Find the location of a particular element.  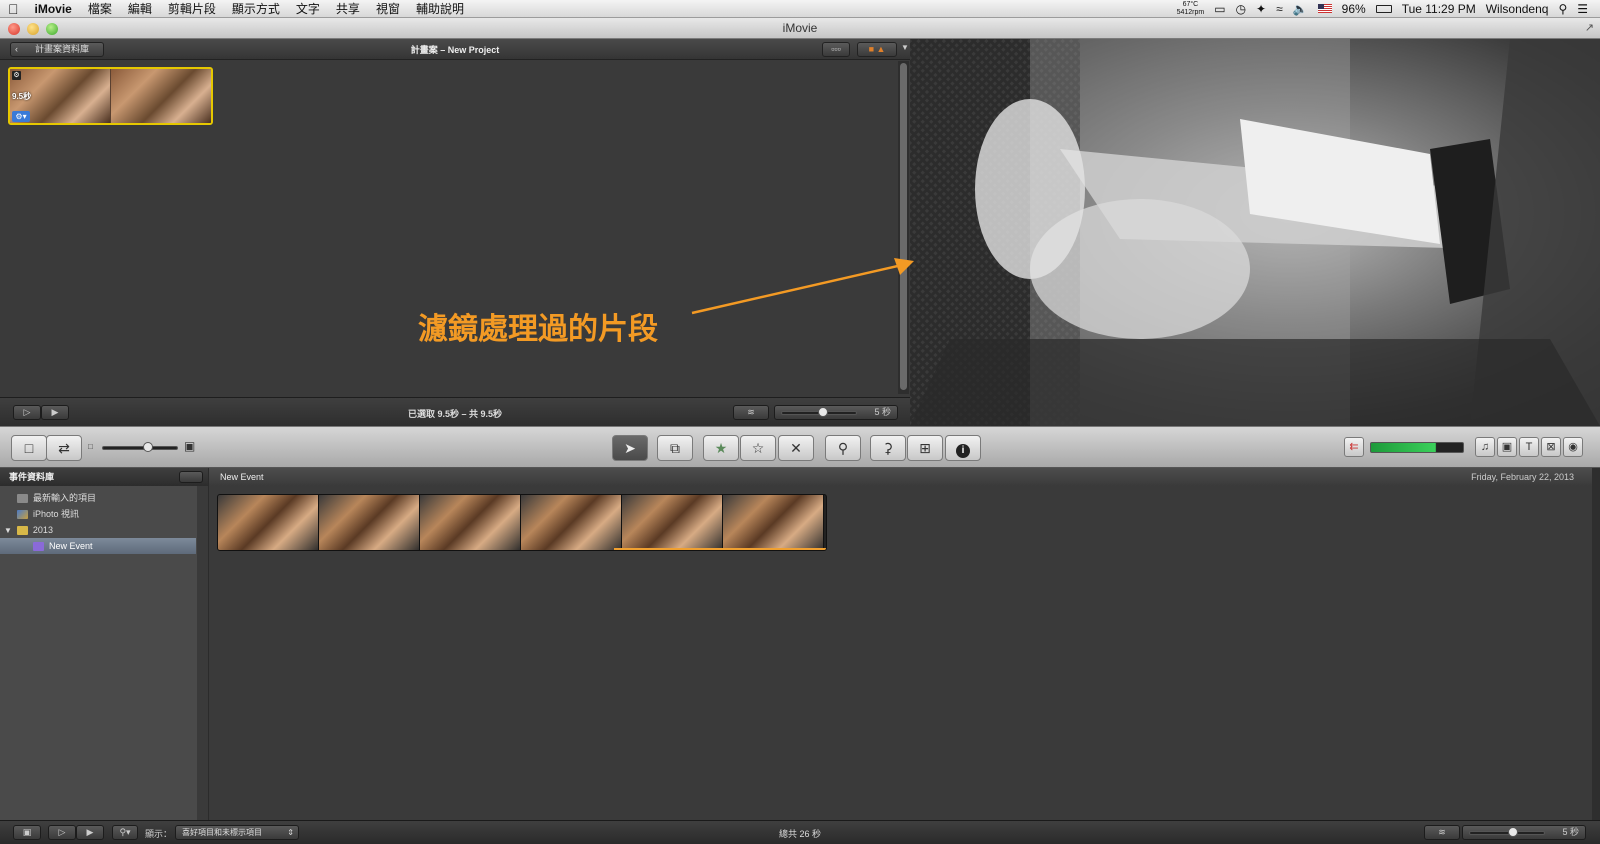

event-name: New Event is located at coordinates (242, 477).